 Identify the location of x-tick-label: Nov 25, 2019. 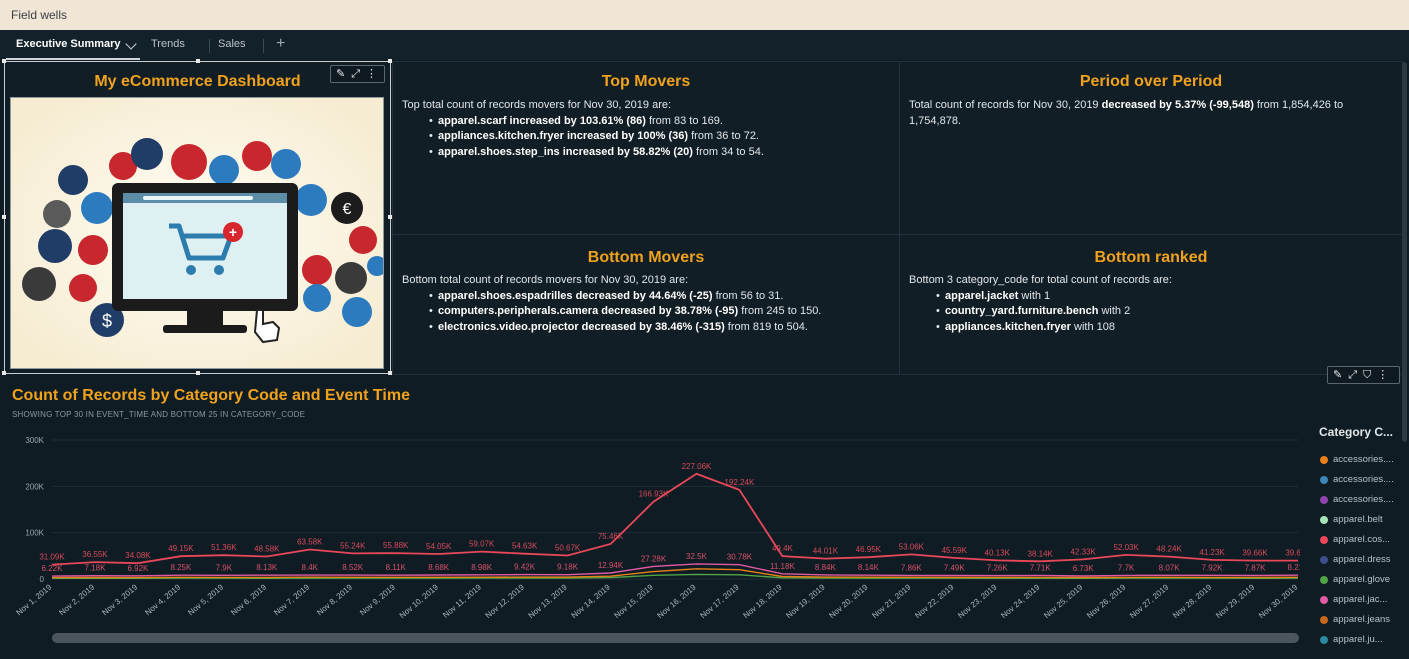
(1063, 601).